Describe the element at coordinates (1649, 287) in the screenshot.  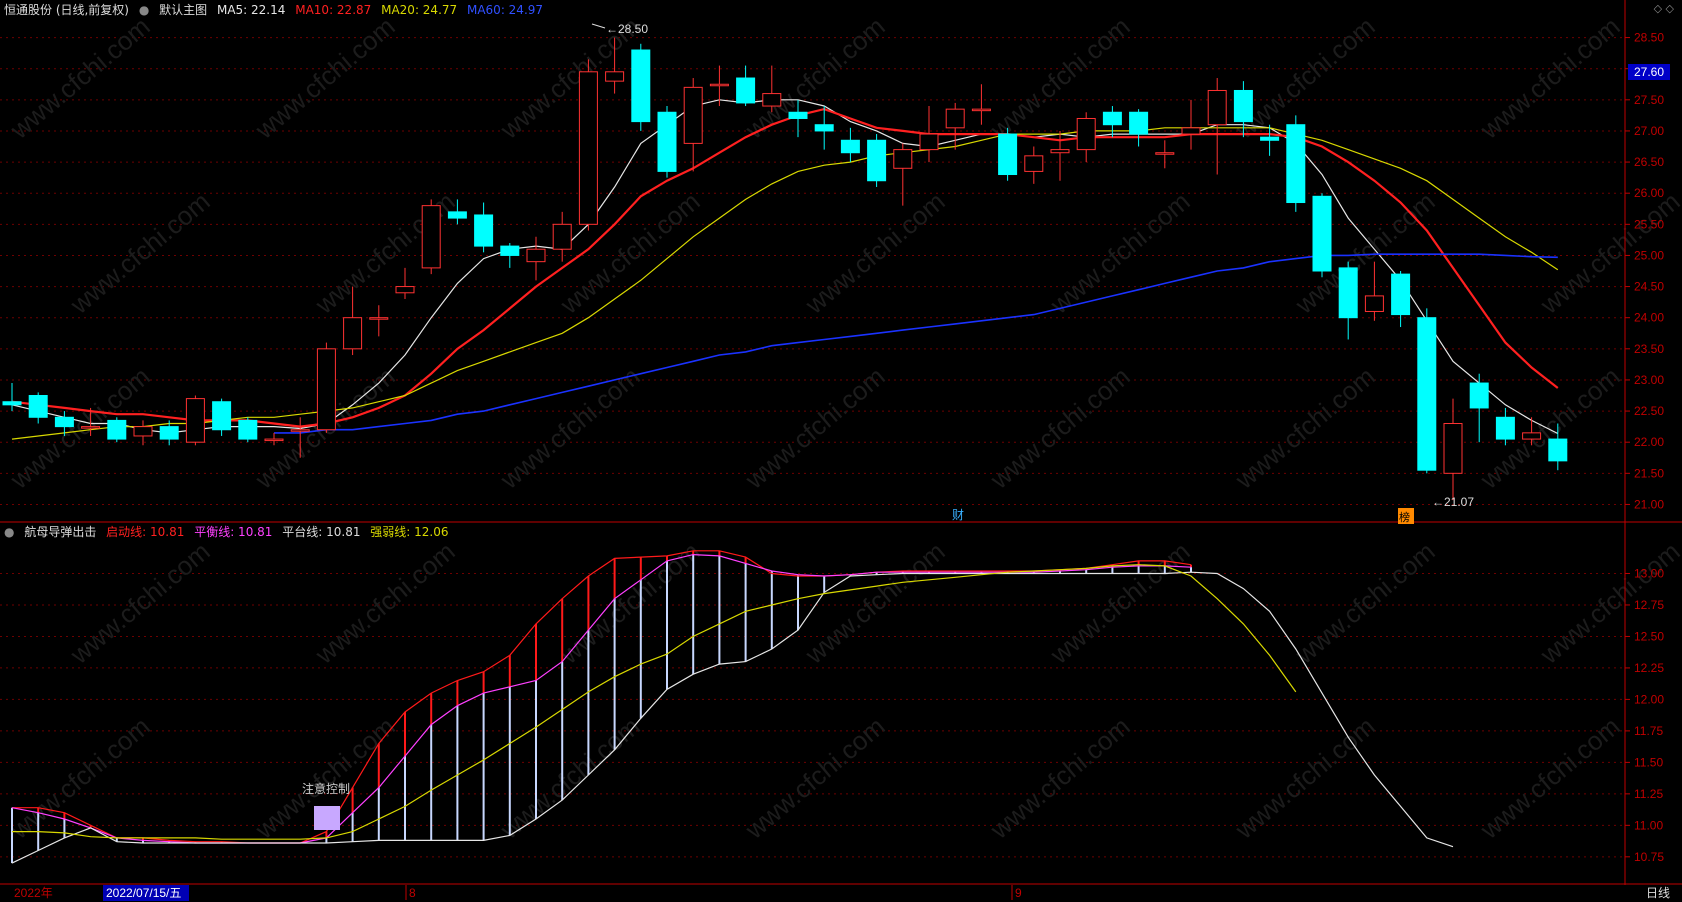
I see `y-tick-label: 24.50` at that location.